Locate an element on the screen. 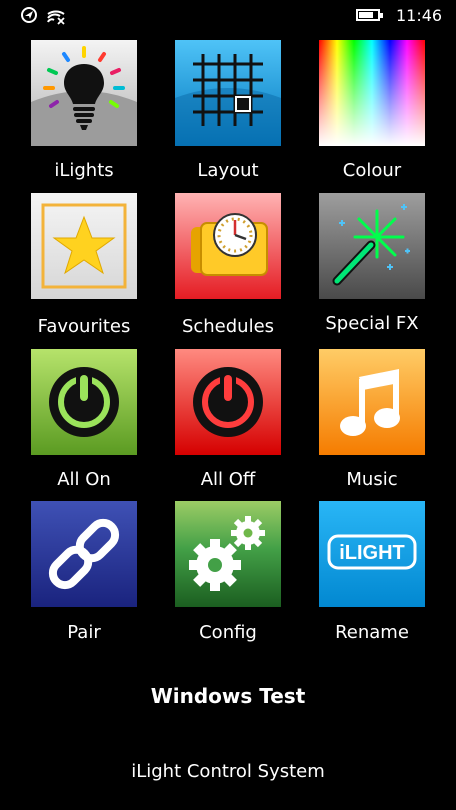 The width and height of the screenshot is (456, 810). music-note-icon is located at coordinates (372, 402).